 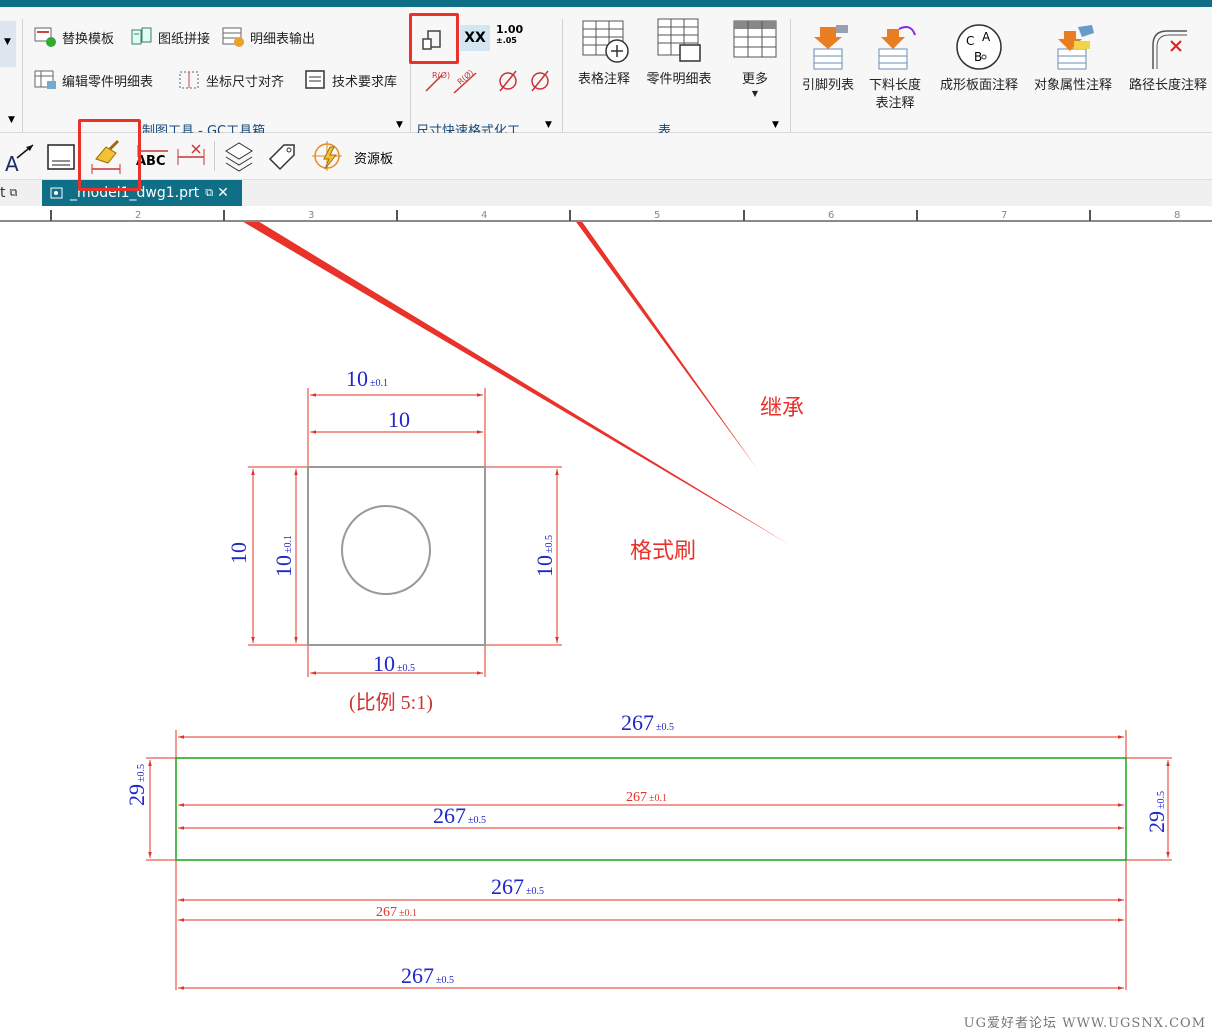 I want to click on replace-template-button: 替换模板, so click(x=74, y=37).